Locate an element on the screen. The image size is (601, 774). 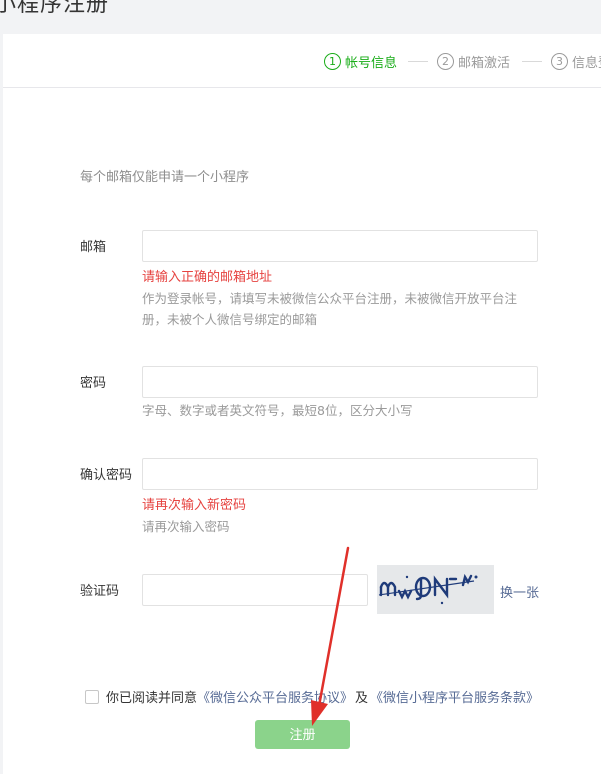
confirm-password-hint: 请再次输入密码 is located at coordinates (186, 526).